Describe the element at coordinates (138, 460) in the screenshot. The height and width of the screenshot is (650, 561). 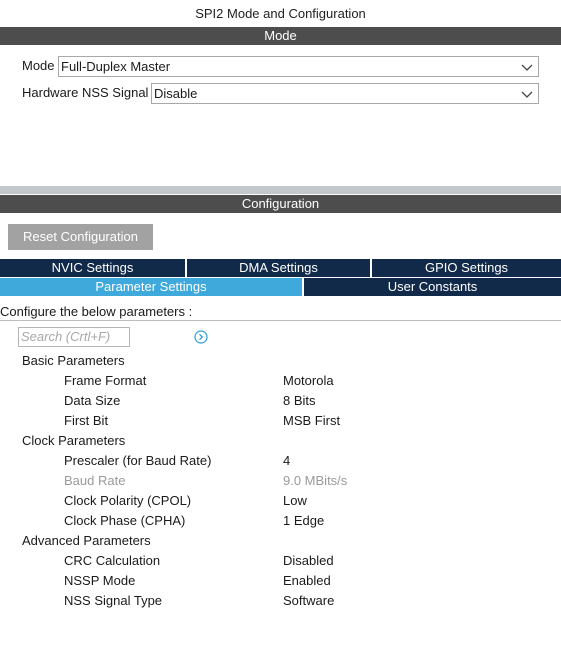
I see `param-prescaler-name: Prescaler (for Baud Rate)` at that location.